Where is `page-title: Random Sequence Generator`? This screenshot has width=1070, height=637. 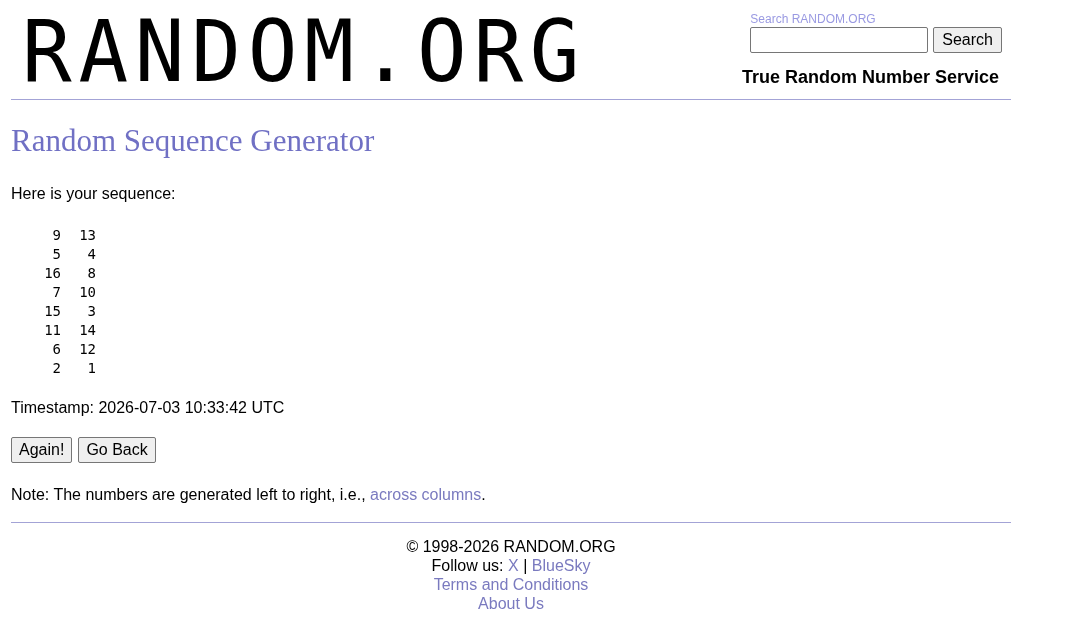
page-title: Random Sequence Generator is located at coordinates (193, 141).